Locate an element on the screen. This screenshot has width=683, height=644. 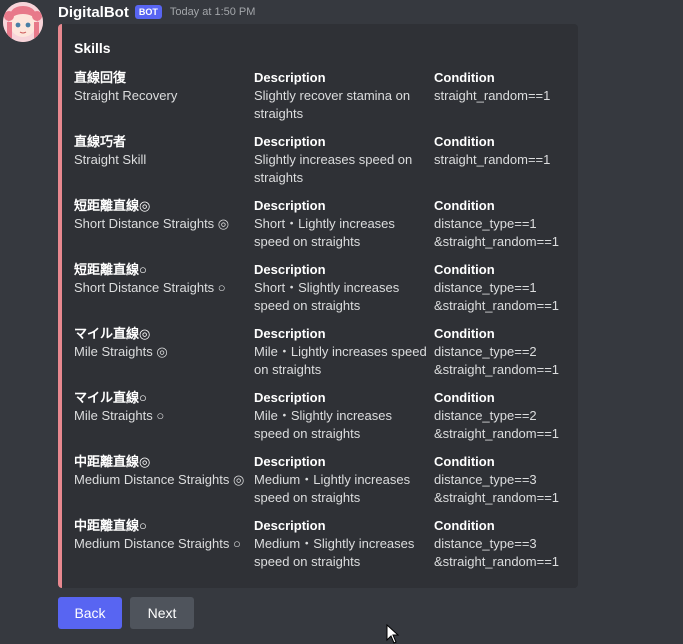
skill-name-field: マイル直線○ Mile Straights ○ is located at coordinates (162, 407).